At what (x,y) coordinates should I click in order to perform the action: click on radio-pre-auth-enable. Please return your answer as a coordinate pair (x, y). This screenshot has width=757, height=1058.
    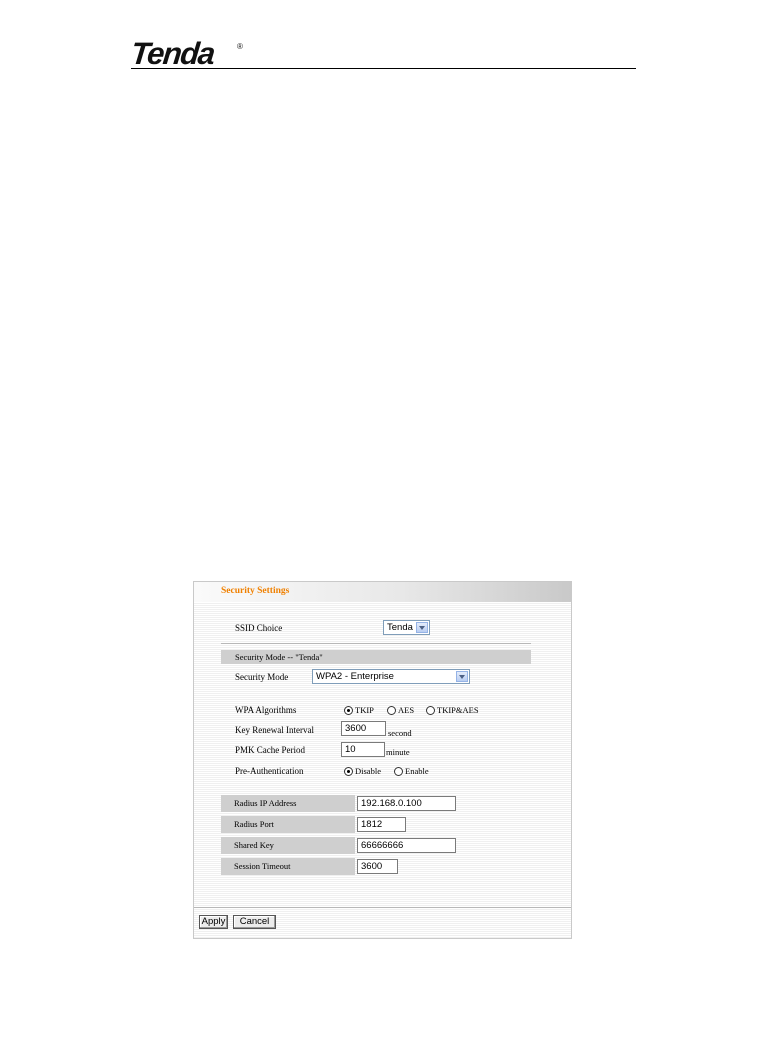
    Looking at the image, I should click on (398, 771).